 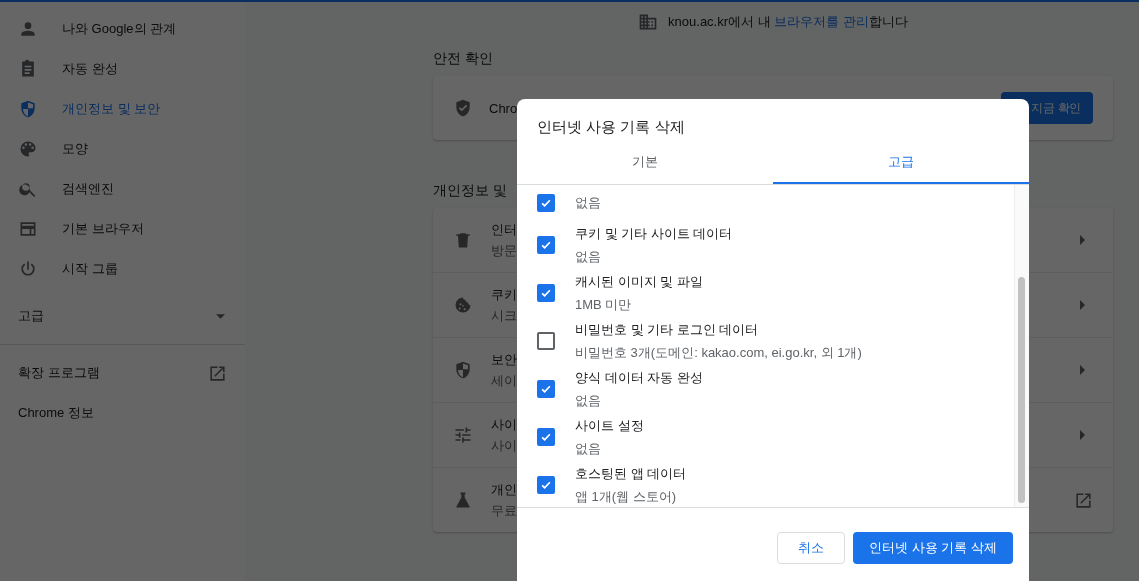 What do you see at coordinates (609, 425) in the screenshot?
I see `option-label: 사이트 설정` at bounding box center [609, 425].